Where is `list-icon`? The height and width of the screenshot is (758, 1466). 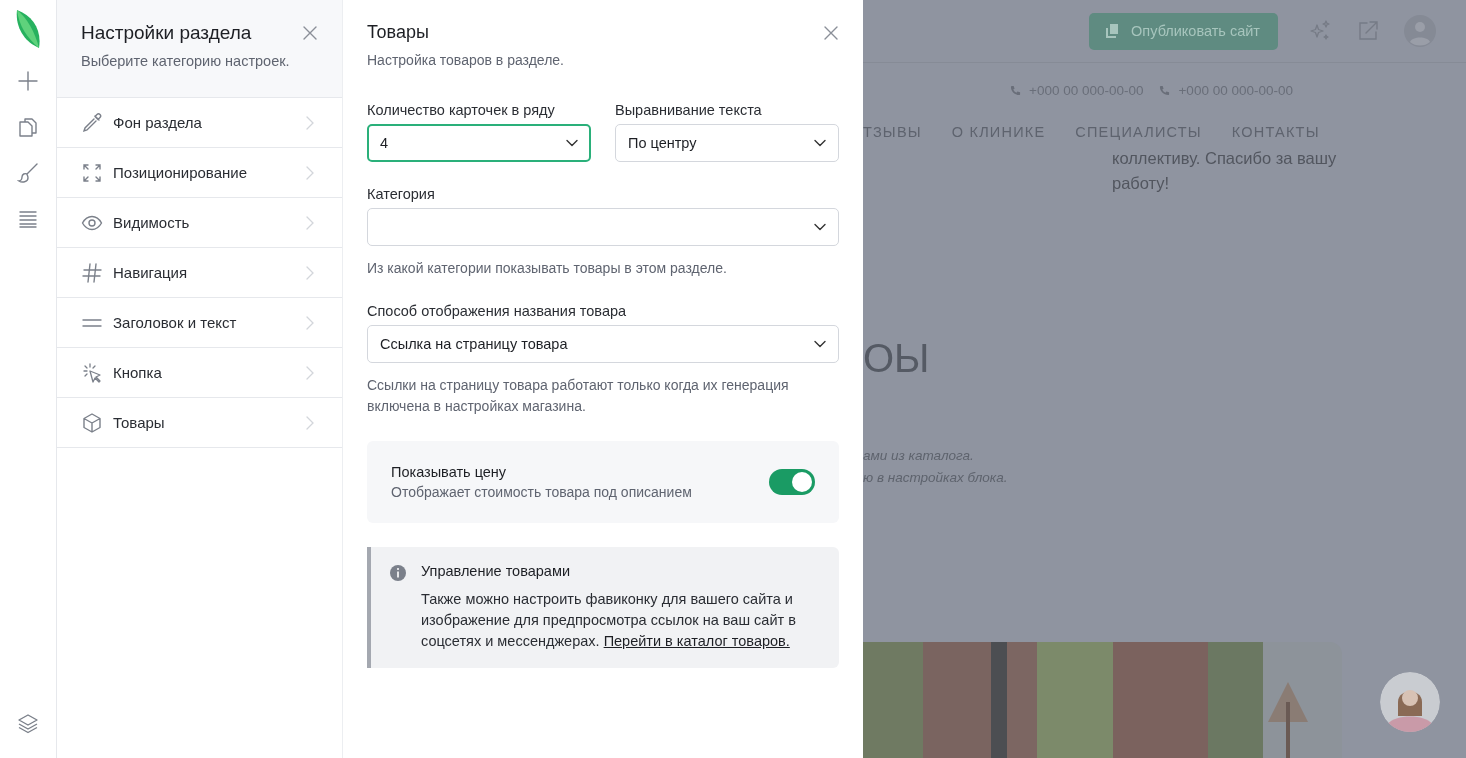
list-icon is located at coordinates (28, 219).